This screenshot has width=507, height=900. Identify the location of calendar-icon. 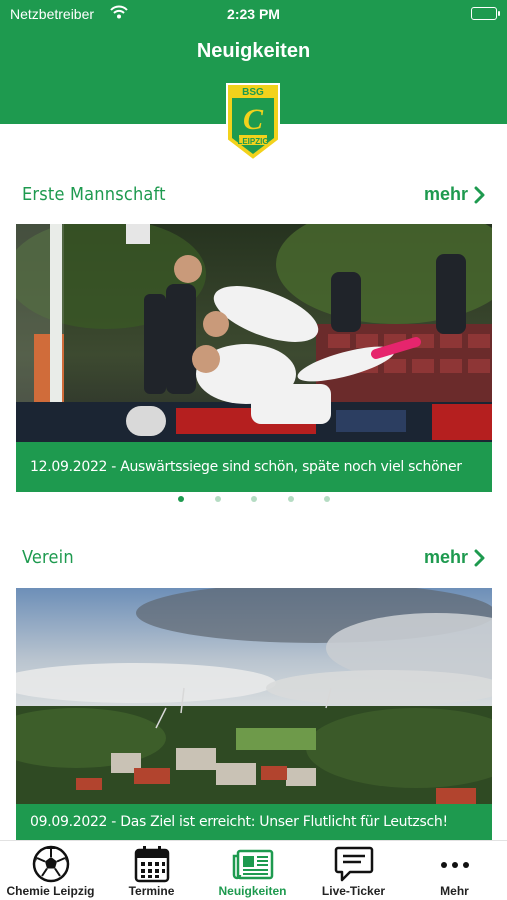
(151, 864).